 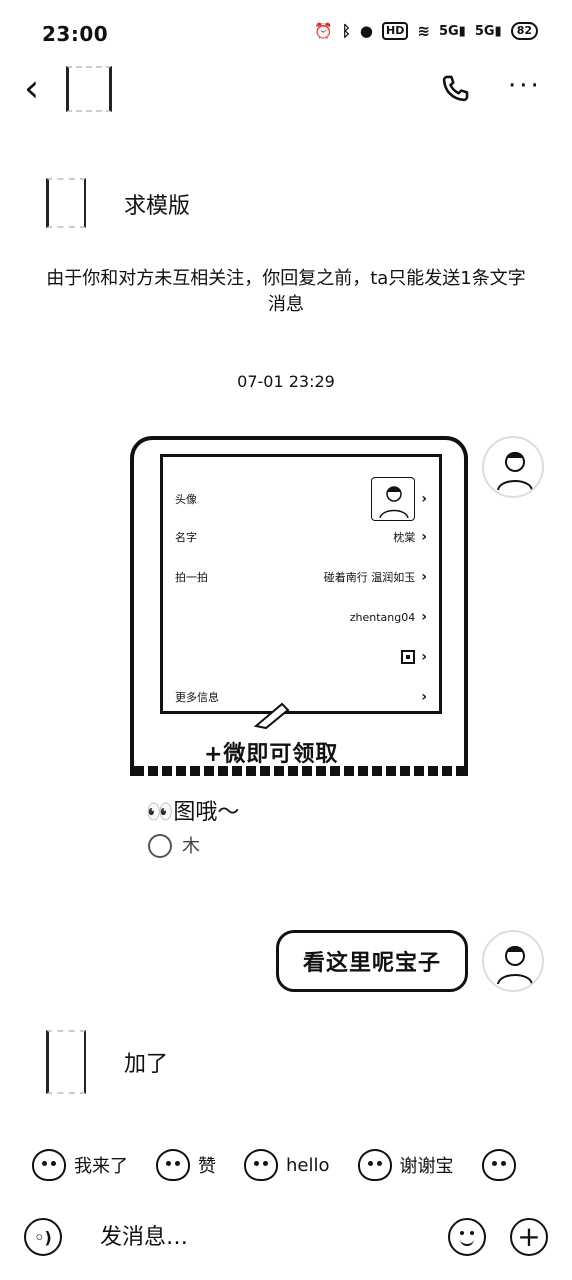 I want to click on wifi-icon: ≋, so click(x=423, y=31).